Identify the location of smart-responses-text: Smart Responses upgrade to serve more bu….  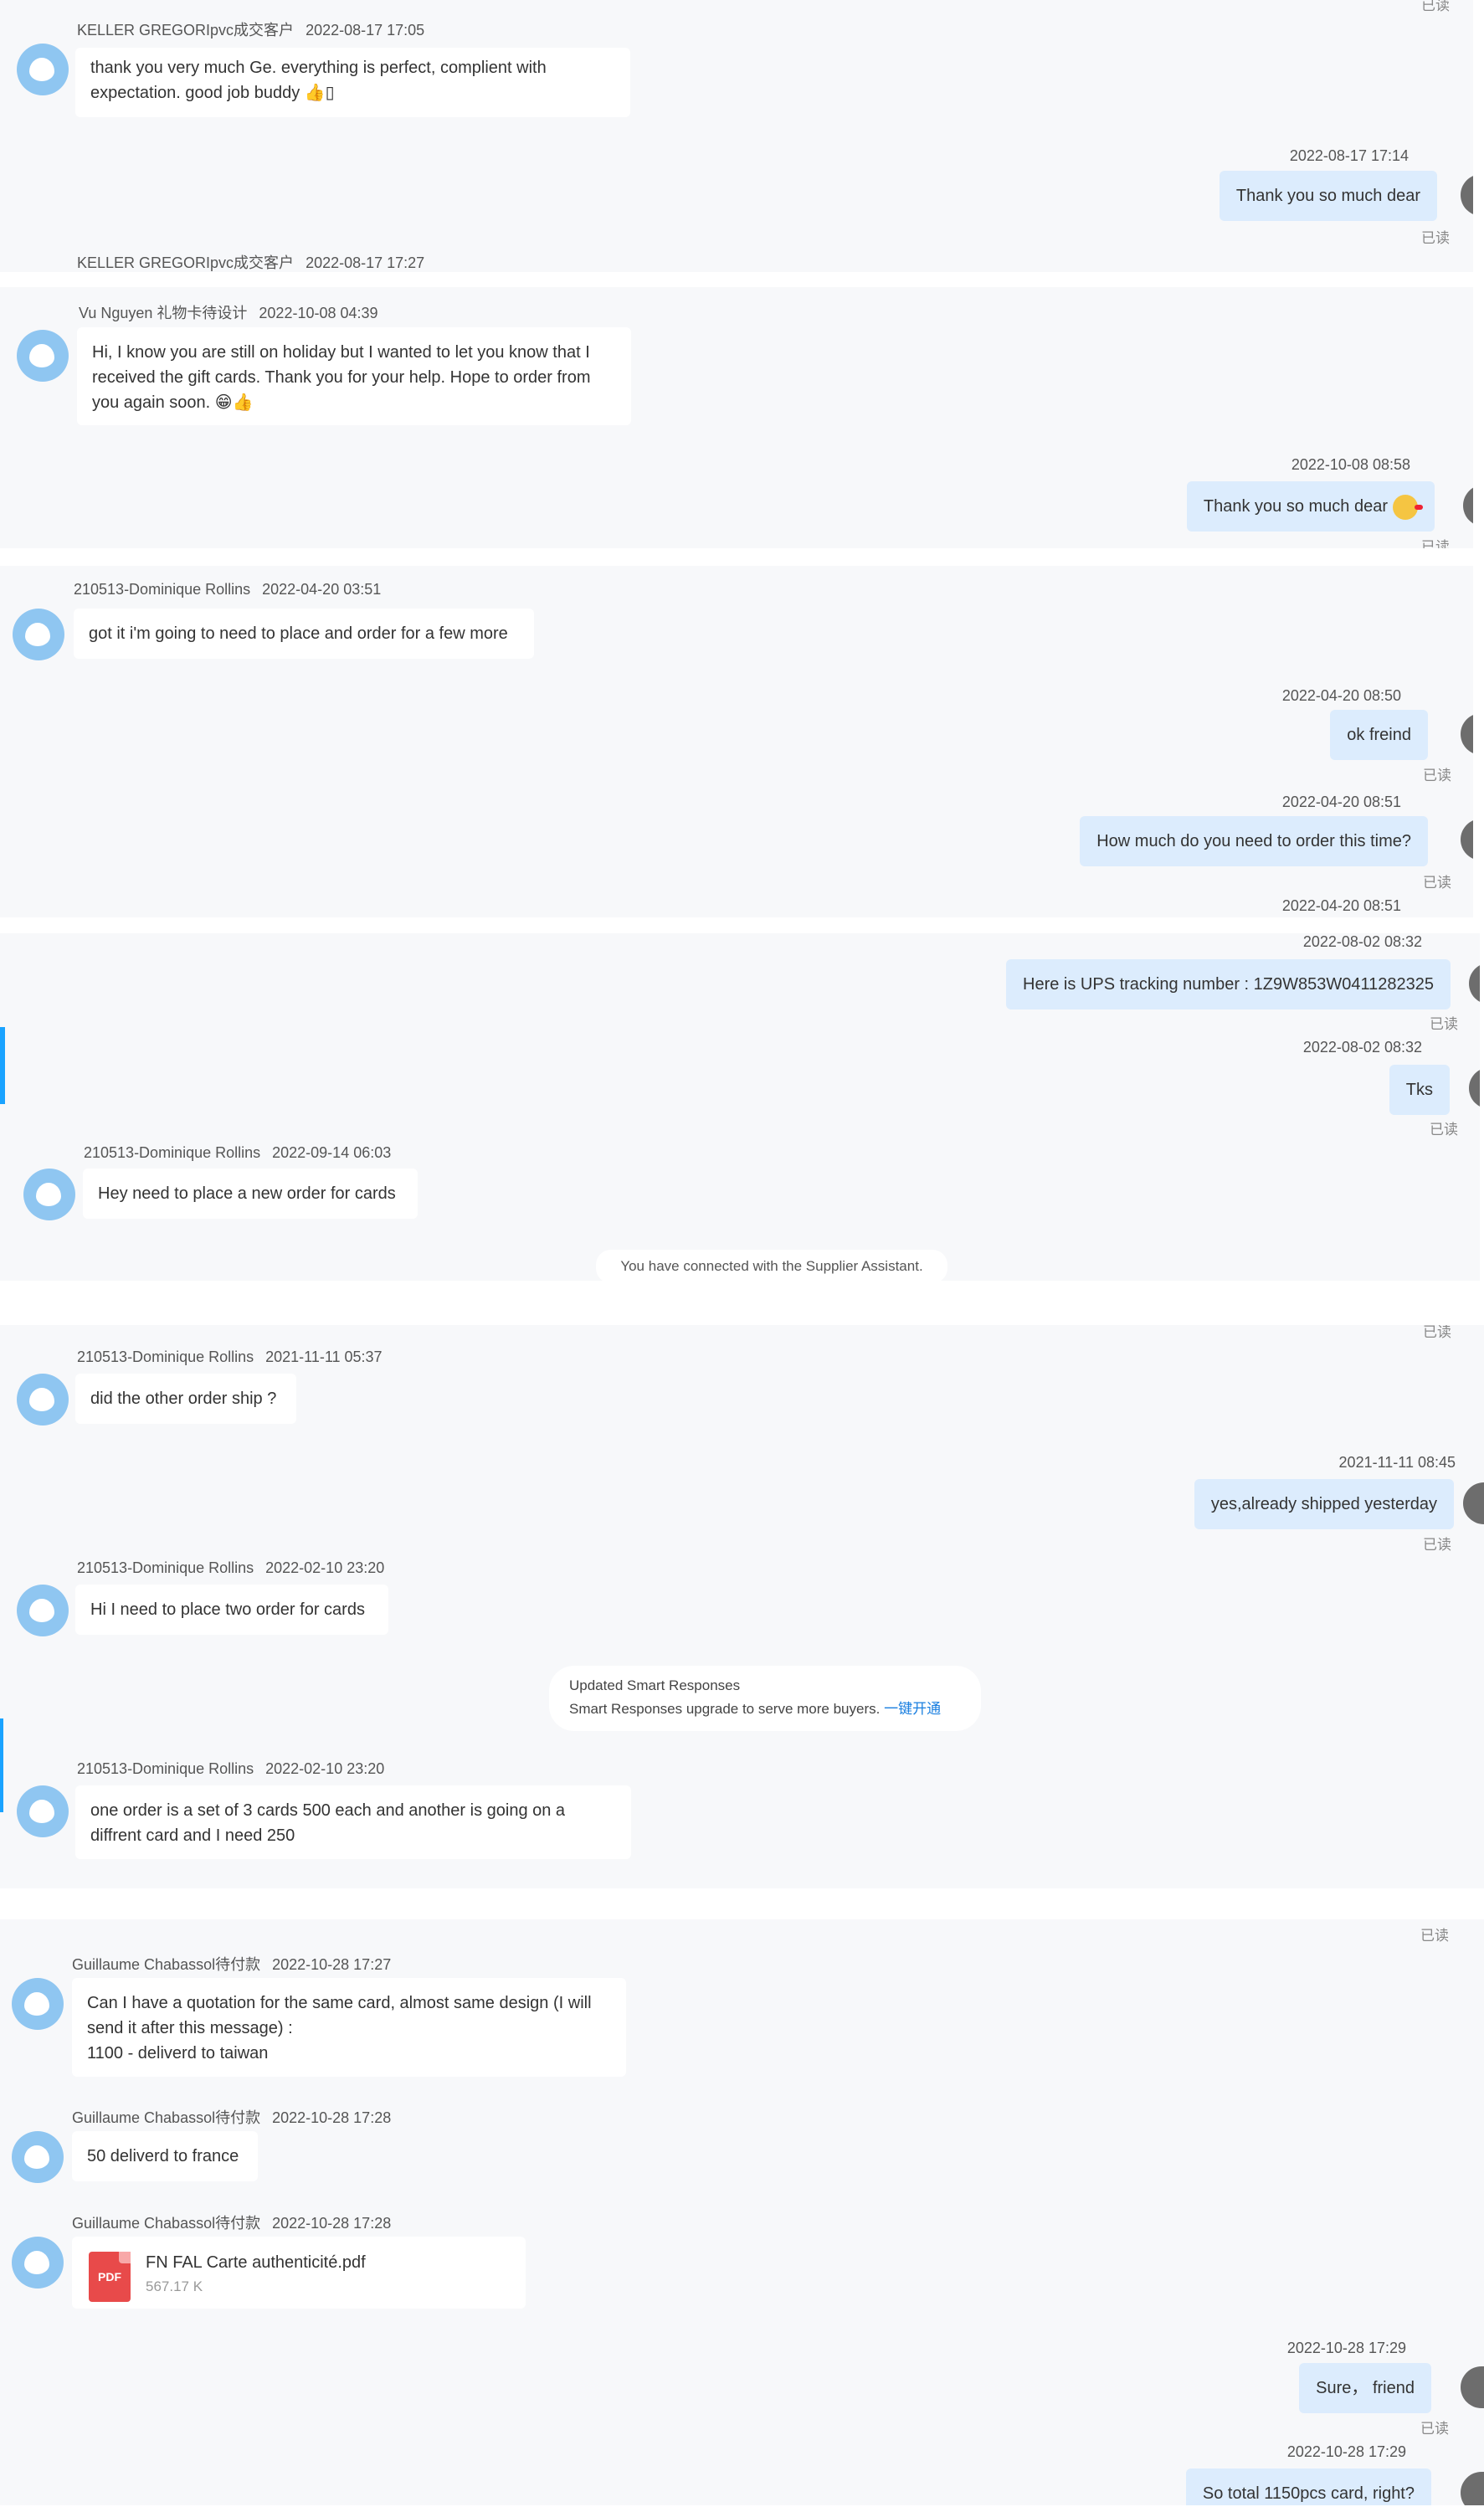
(725, 1709).